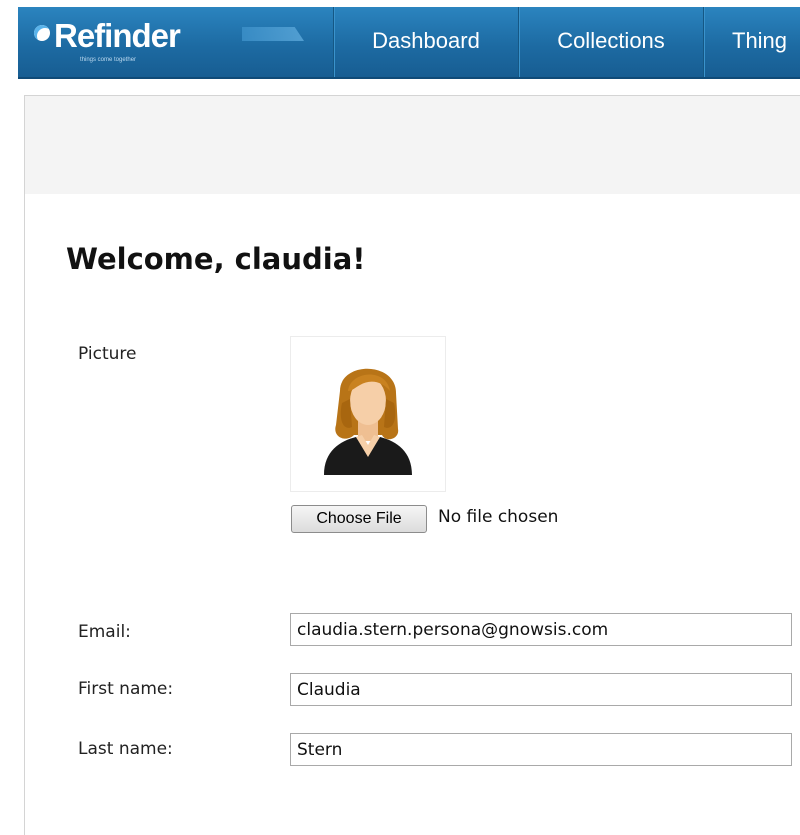  I want to click on avatar, so click(368, 414).